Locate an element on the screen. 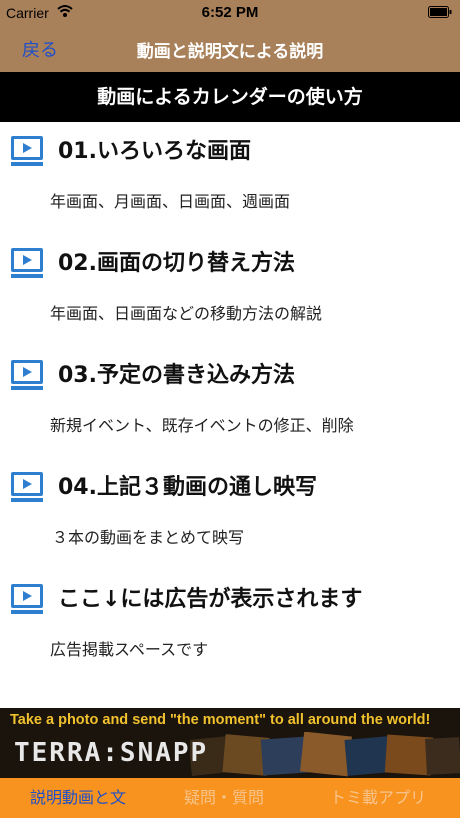 Image resolution: width=460 pixels, height=818 pixels. tab-apps: トミ載アプリ is located at coordinates (378, 796).